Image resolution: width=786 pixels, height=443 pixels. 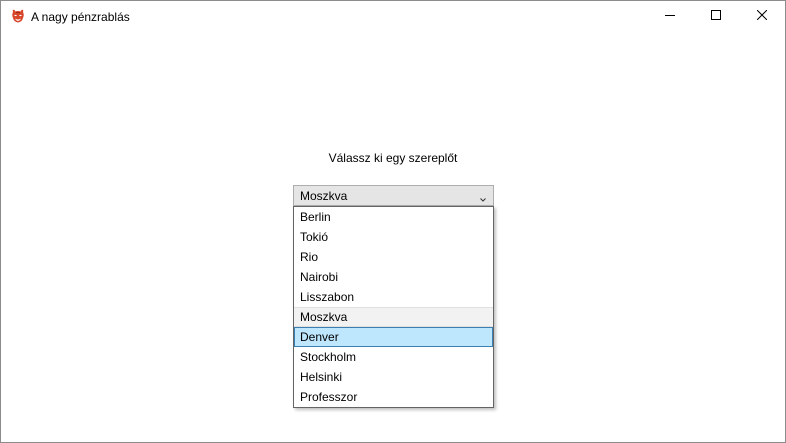 I want to click on list-item-stockholm: Stockholm, so click(x=393, y=357).